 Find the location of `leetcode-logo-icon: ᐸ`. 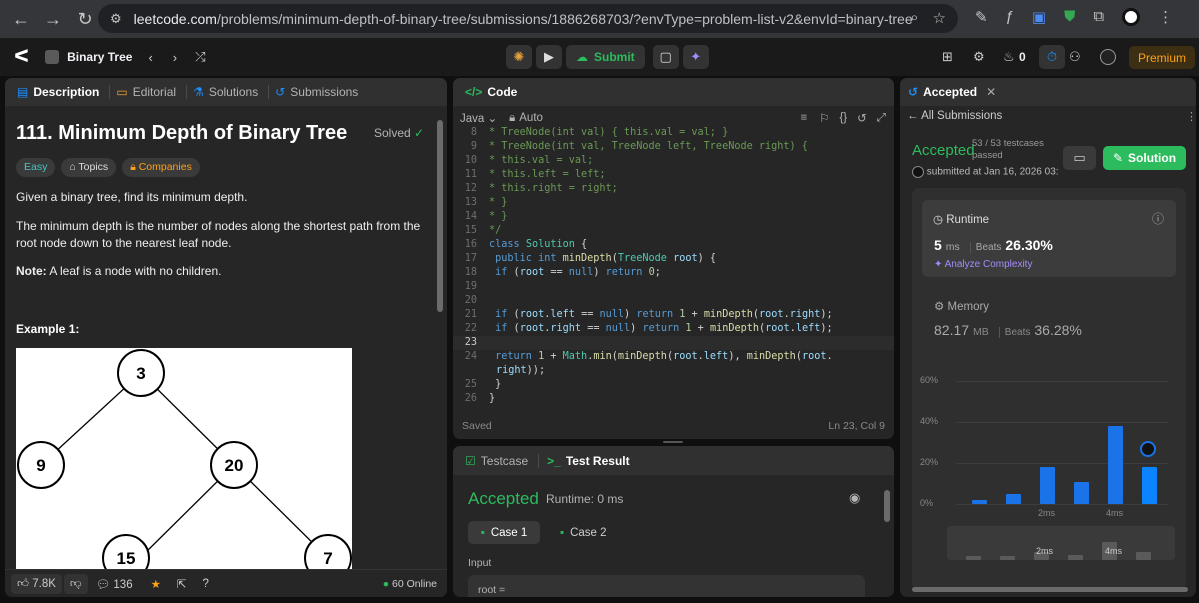

leetcode-logo-icon: ᐸ is located at coordinates (21, 57).